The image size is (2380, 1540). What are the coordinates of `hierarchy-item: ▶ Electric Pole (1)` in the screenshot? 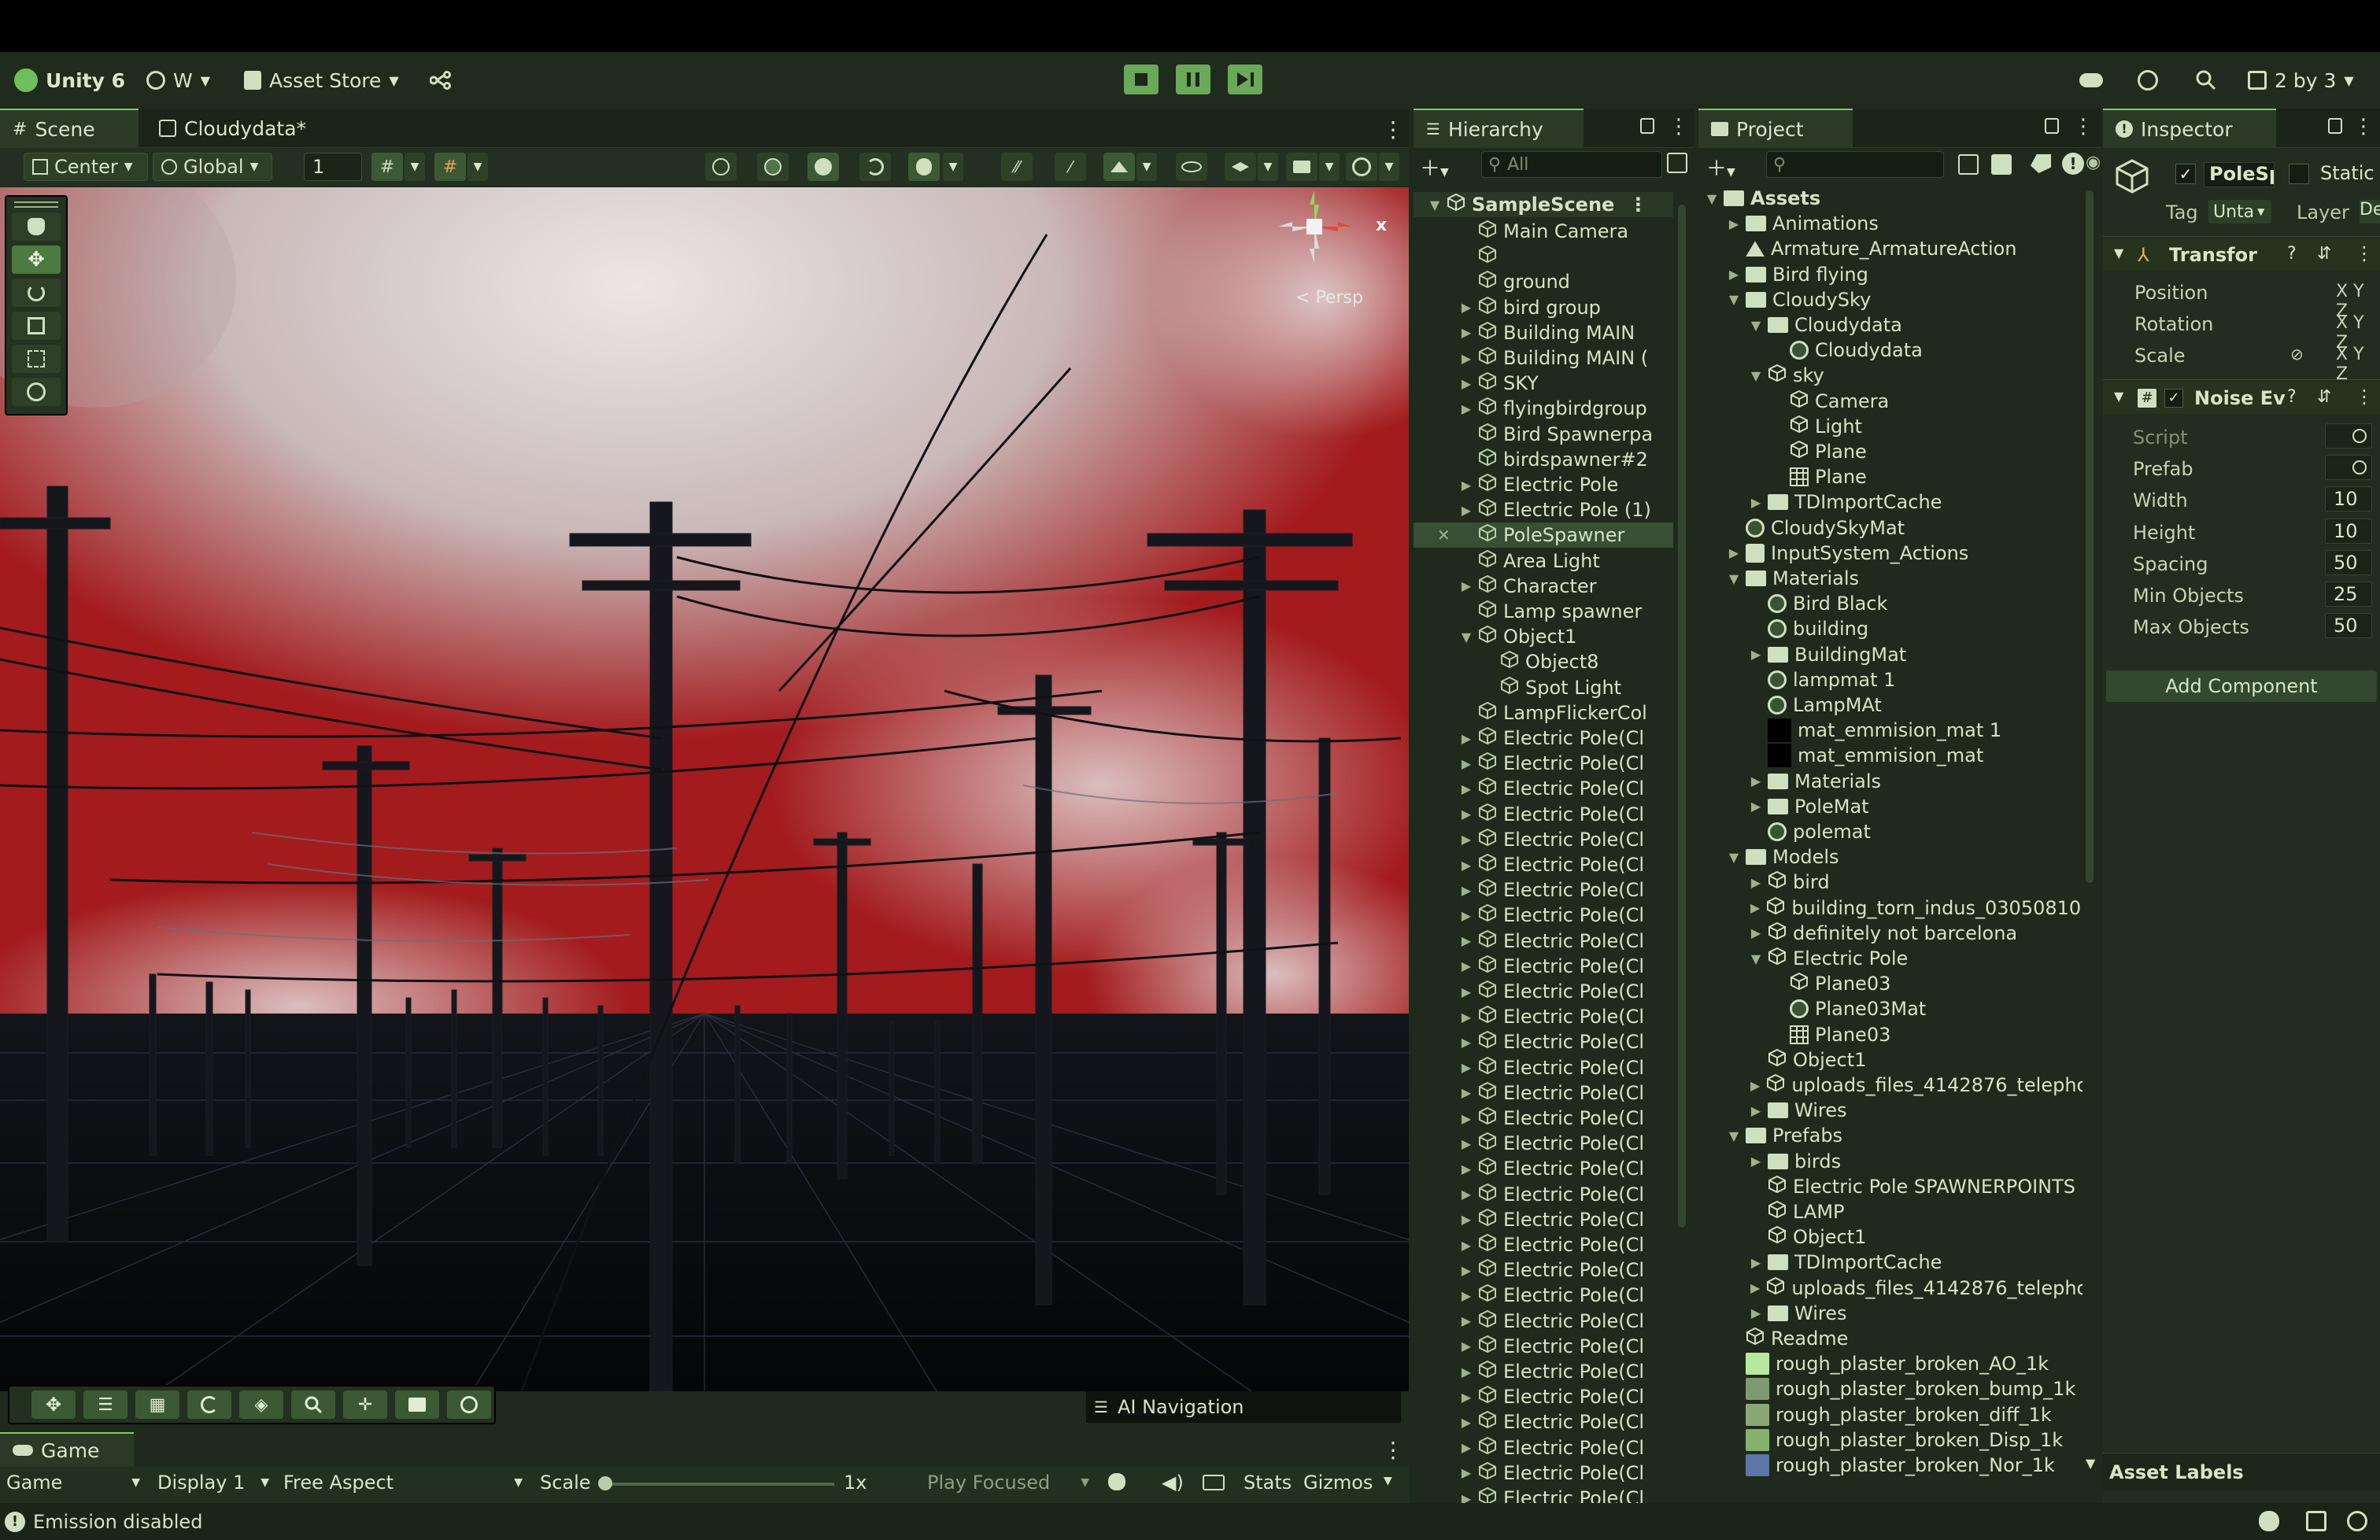 It's located at (1543, 510).